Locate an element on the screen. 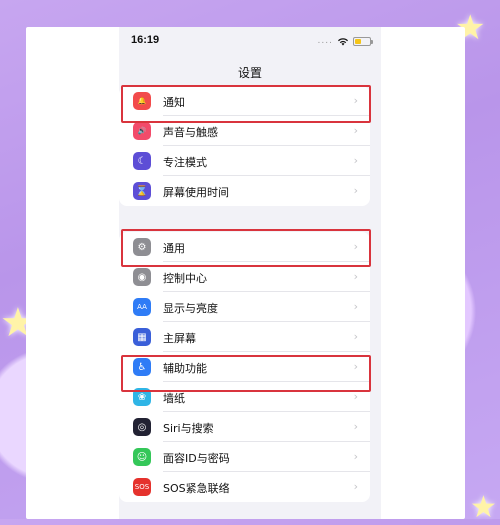  settings-row-label: 屏幕使用时间 is located at coordinates (196, 192).